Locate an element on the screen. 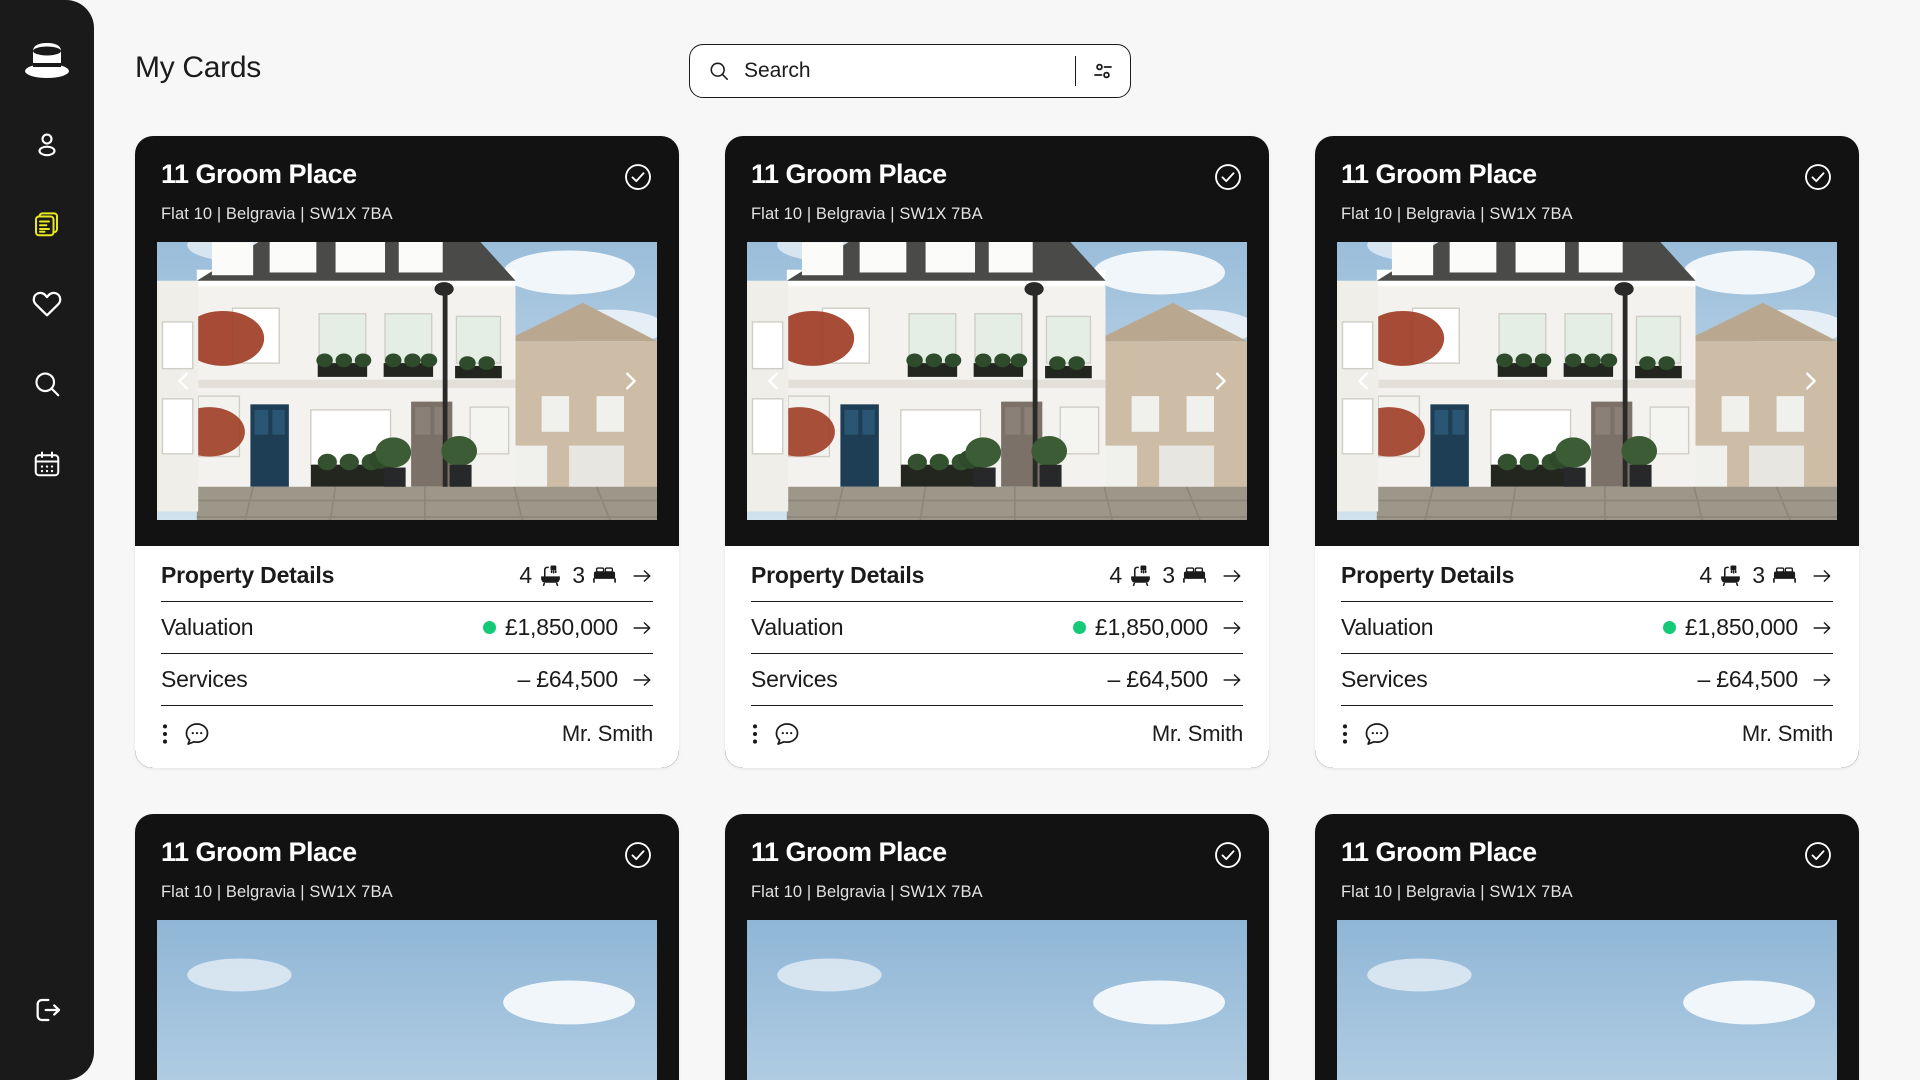 The height and width of the screenshot is (1080, 1920). sidebar is located at coordinates (47, 540).